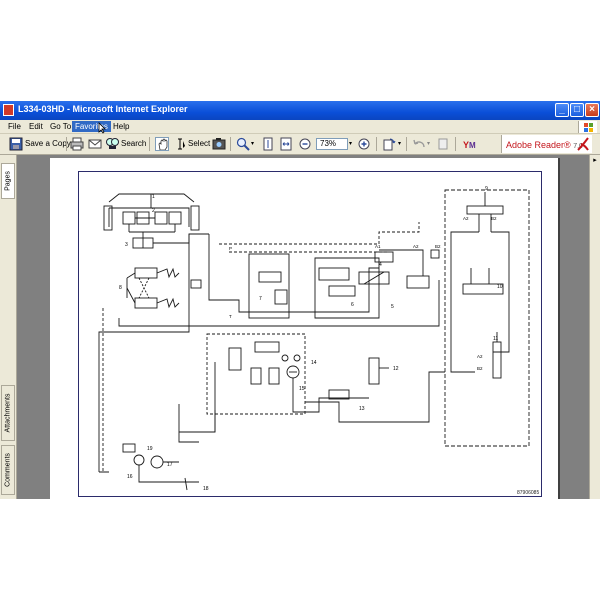 The width and height of the screenshot is (600, 600). I want to click on rotate-dropdown-icon: ▾, so click(399, 144).